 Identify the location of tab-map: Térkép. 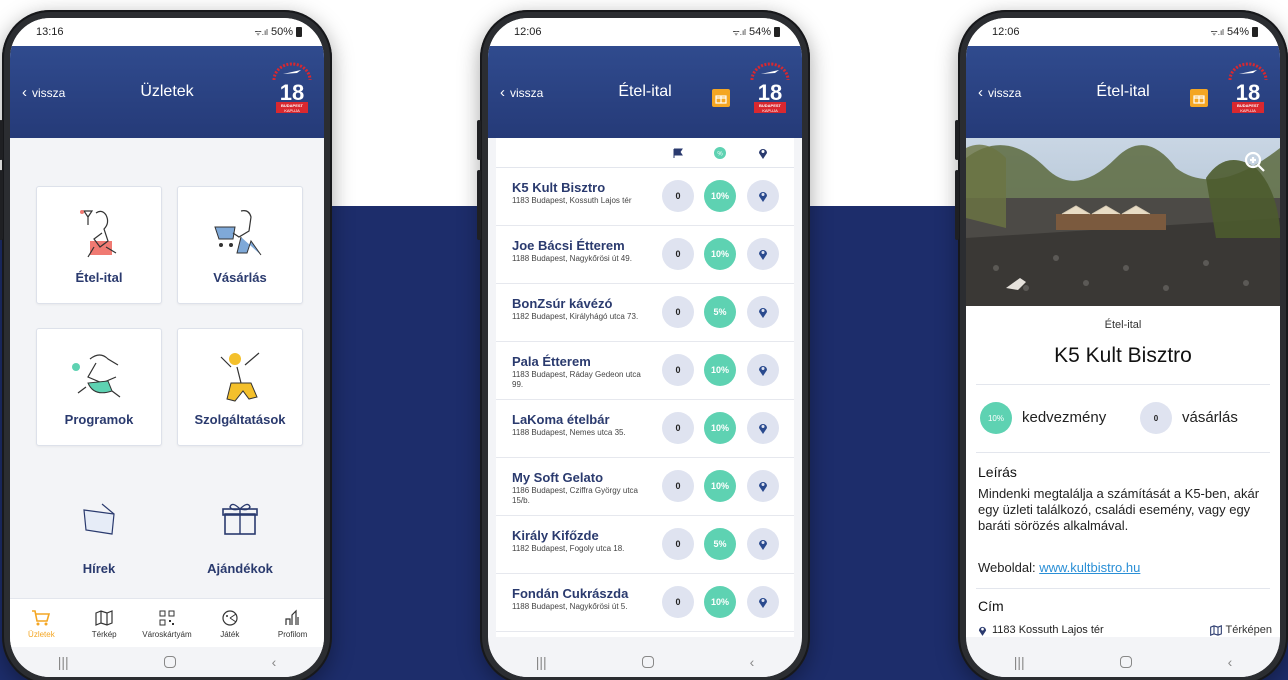
(104, 623).